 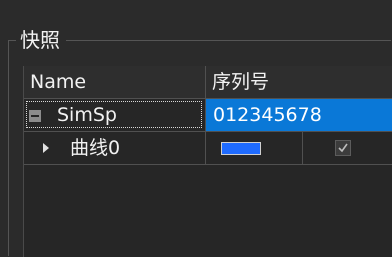 I want to click on tree-row-simsp: SimSp 012345678, so click(x=208, y=115).